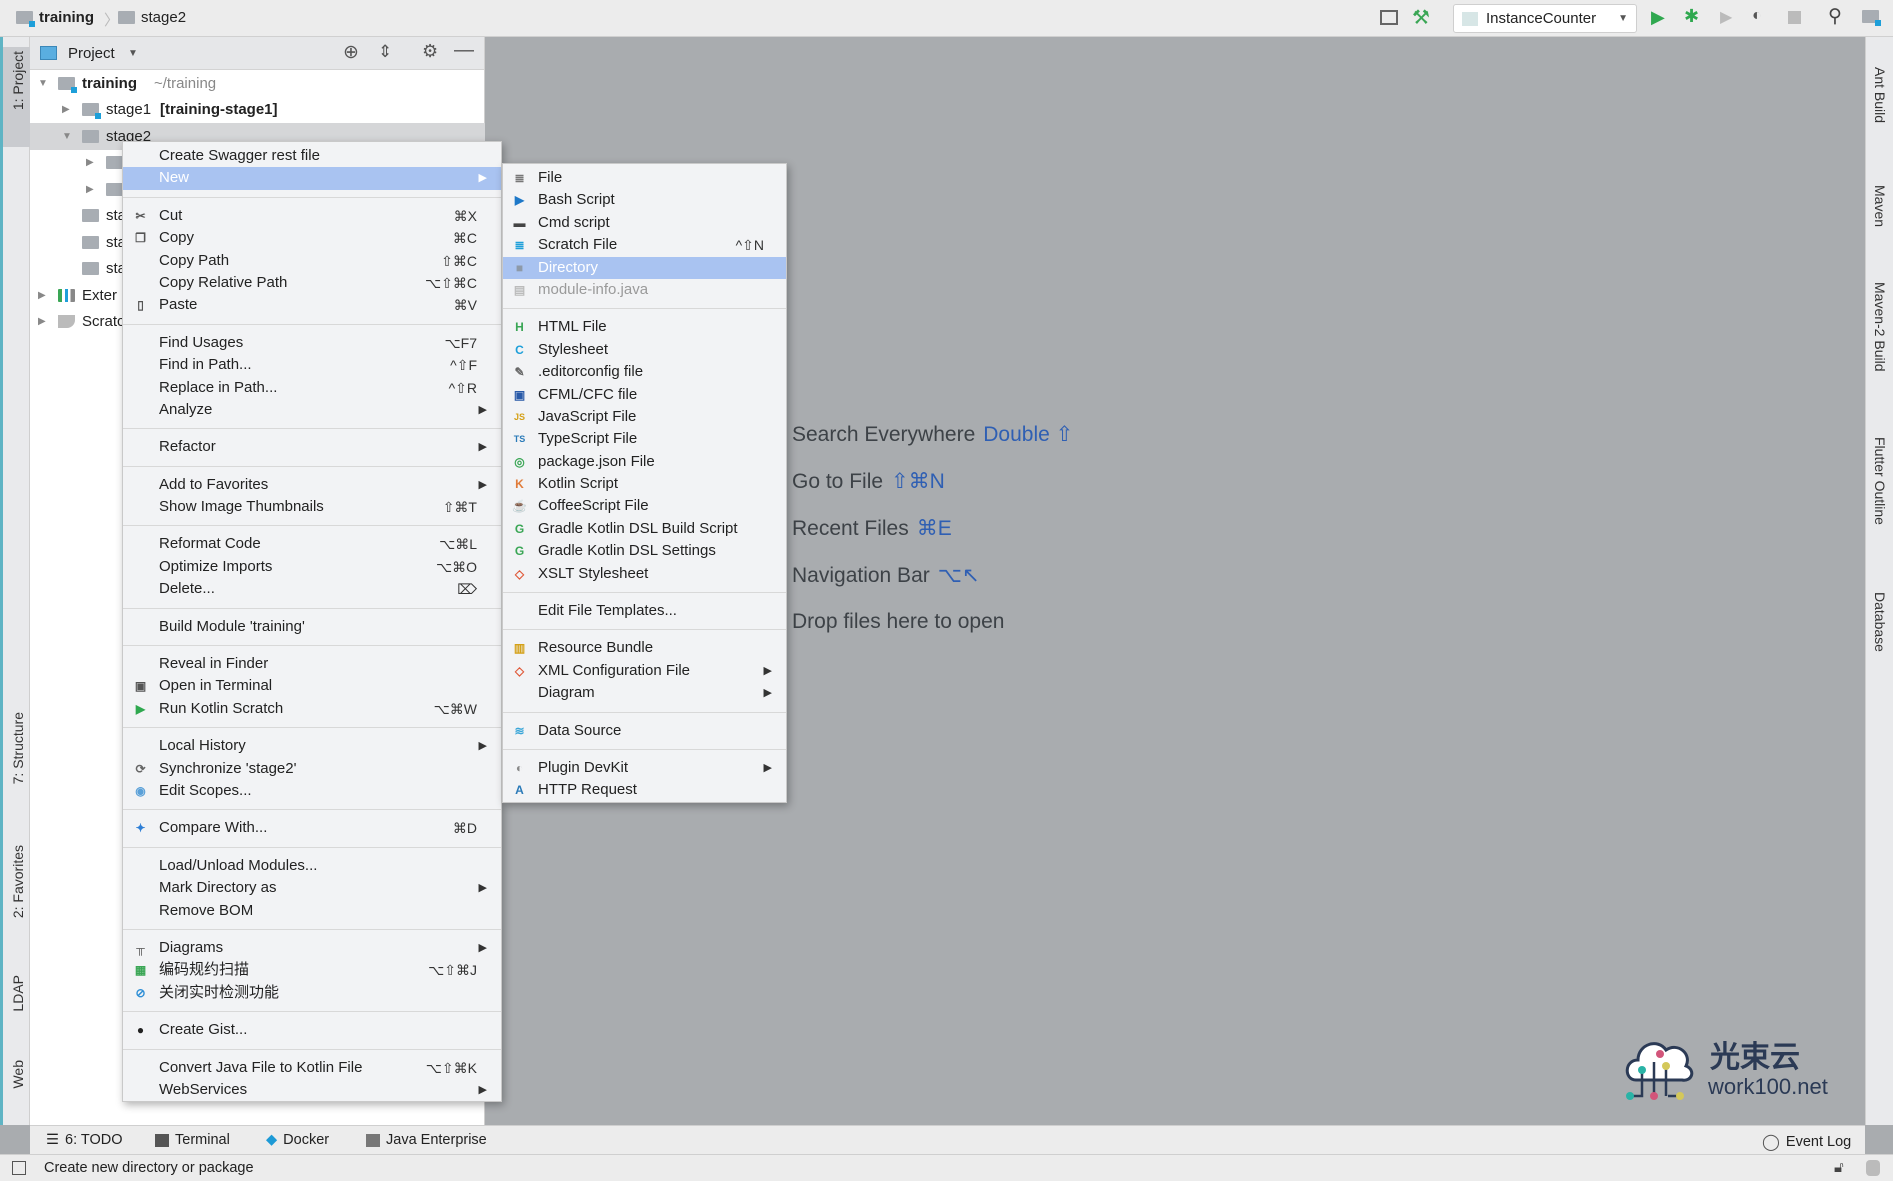  I want to click on menu-item-webservices: WebServices ▶, so click(312, 1090).